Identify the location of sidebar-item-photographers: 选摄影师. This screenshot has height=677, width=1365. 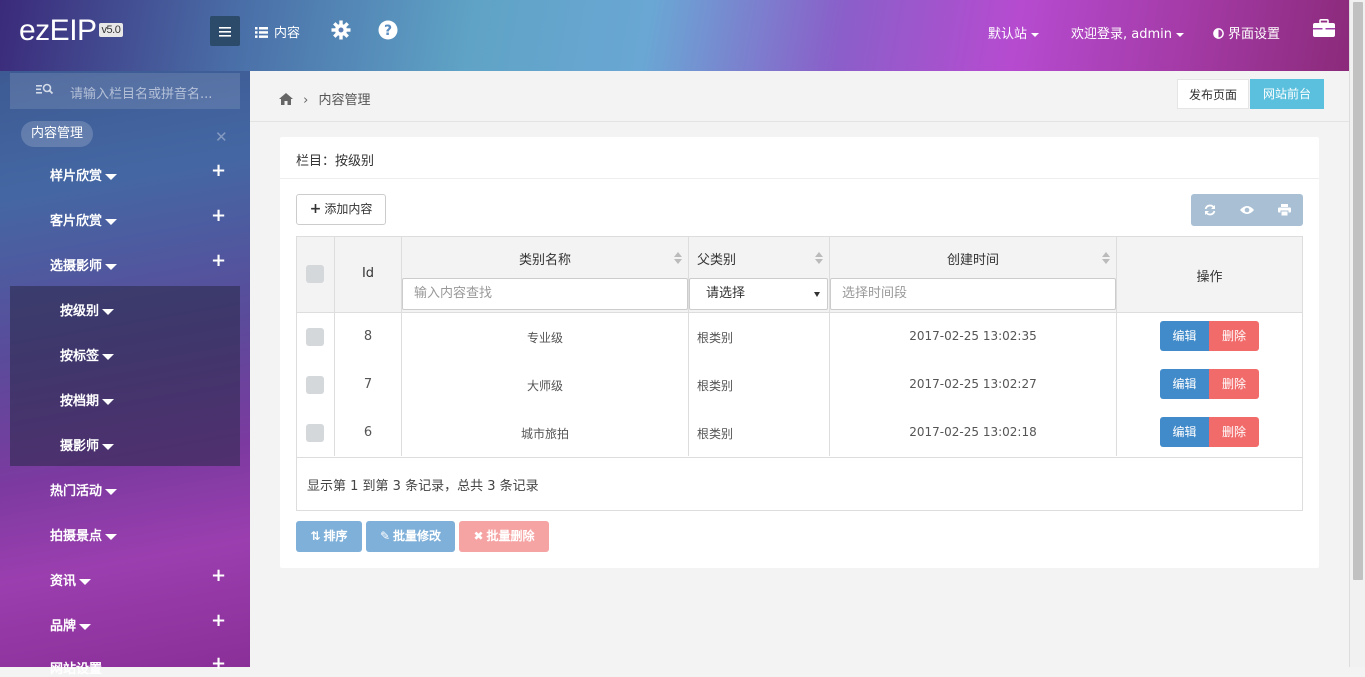
(84, 264).